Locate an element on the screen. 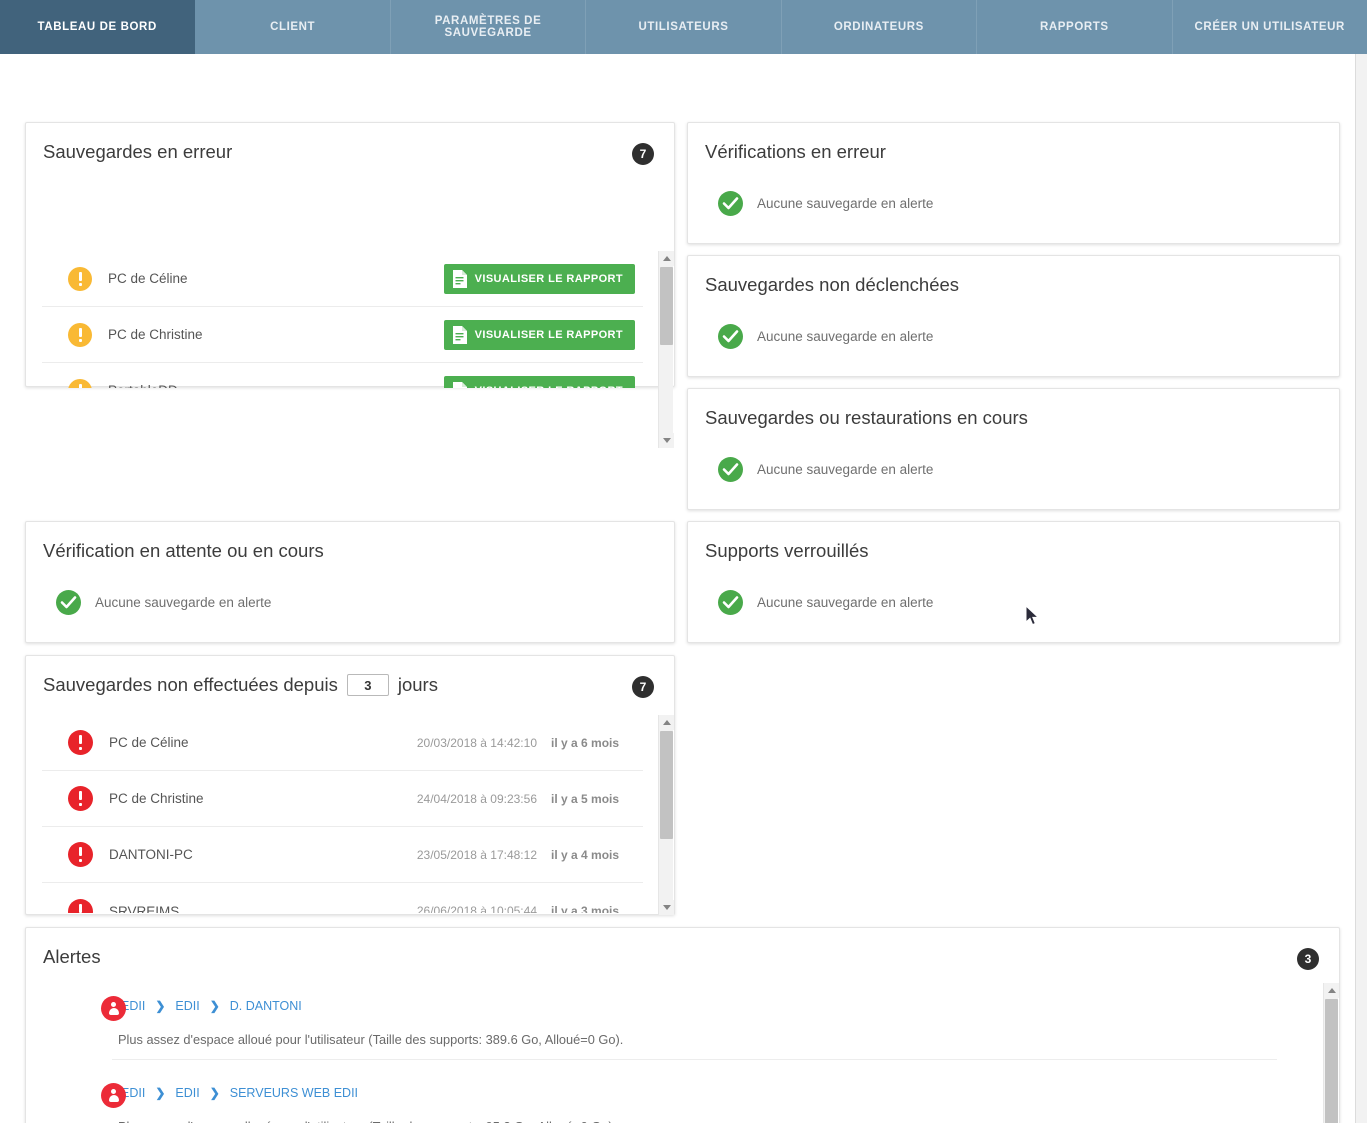  table-row: PC de Céline VISUALISER LE RAPPORT is located at coordinates (342, 279).